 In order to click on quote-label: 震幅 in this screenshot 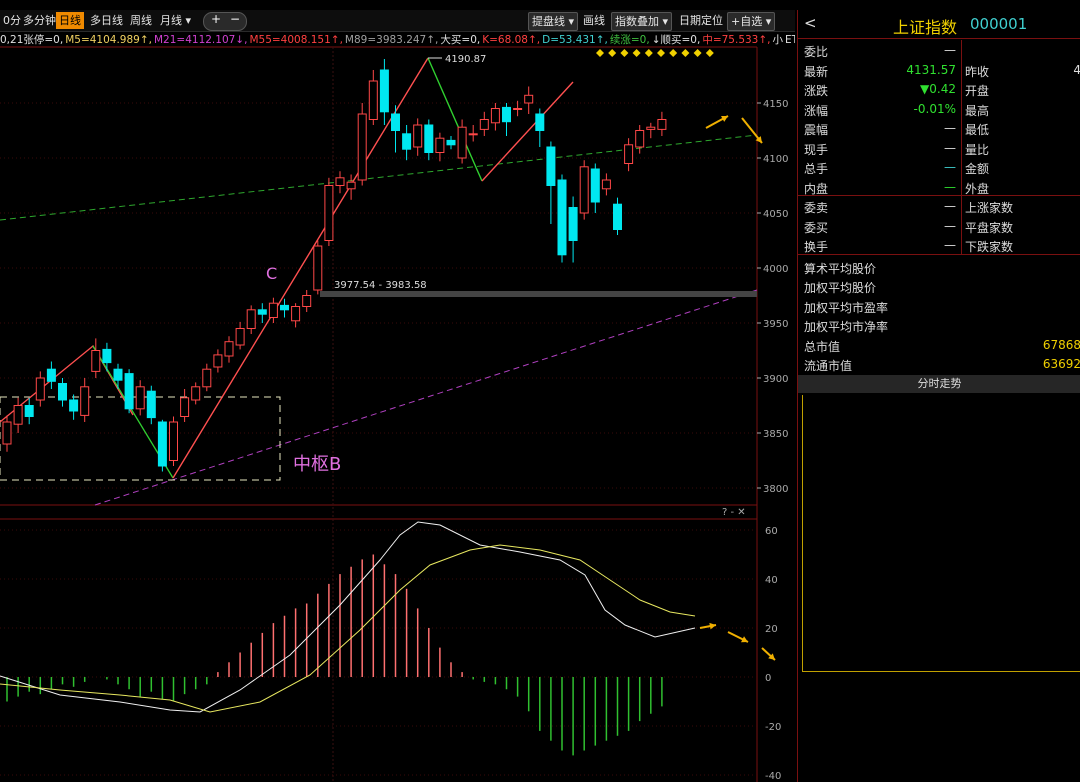, I will do `click(816, 130)`.